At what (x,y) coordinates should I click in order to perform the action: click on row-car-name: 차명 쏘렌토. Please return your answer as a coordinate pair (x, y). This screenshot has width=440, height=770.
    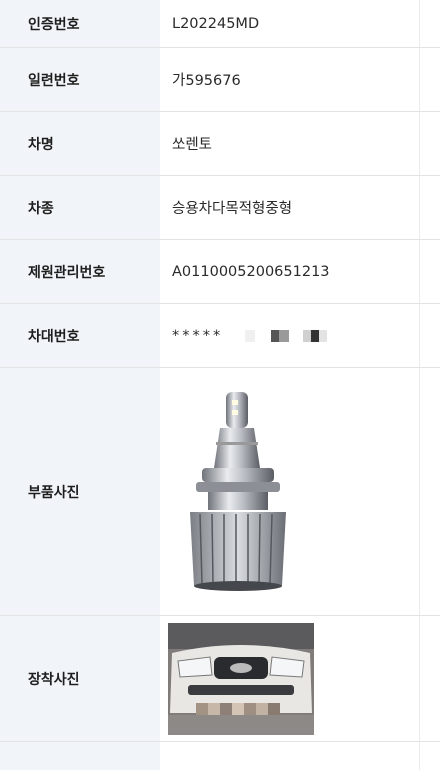
    Looking at the image, I should click on (220, 144).